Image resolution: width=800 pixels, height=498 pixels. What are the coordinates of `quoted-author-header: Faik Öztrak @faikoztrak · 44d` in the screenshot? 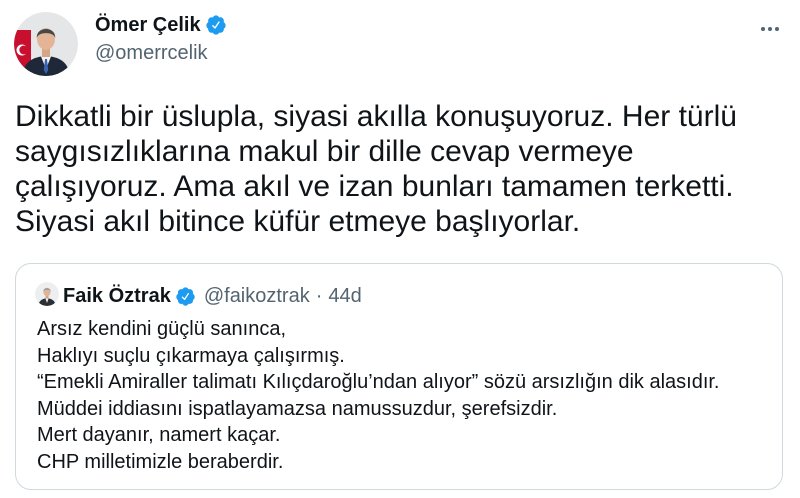 It's located at (212, 296).